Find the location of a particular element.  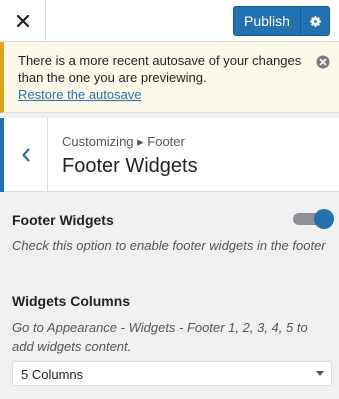

gear-icon is located at coordinates (315, 21).